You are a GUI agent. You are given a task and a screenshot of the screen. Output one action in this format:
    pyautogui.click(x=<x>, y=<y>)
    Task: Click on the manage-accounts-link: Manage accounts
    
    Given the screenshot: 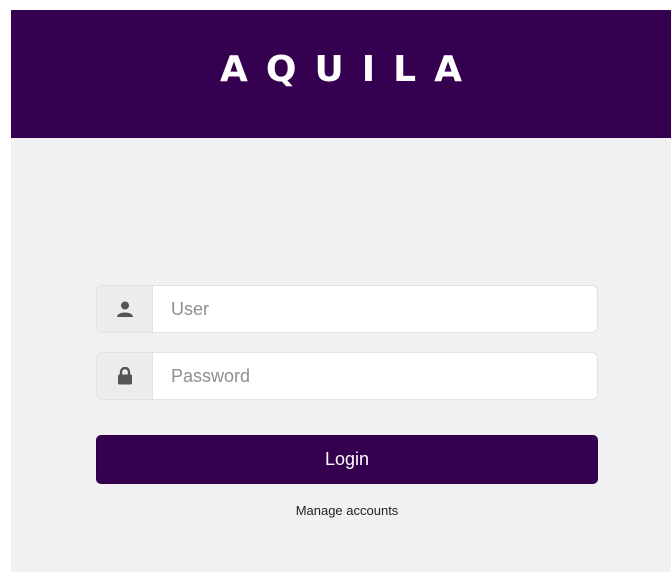 What is the action you would take?
    pyautogui.click(x=347, y=510)
    